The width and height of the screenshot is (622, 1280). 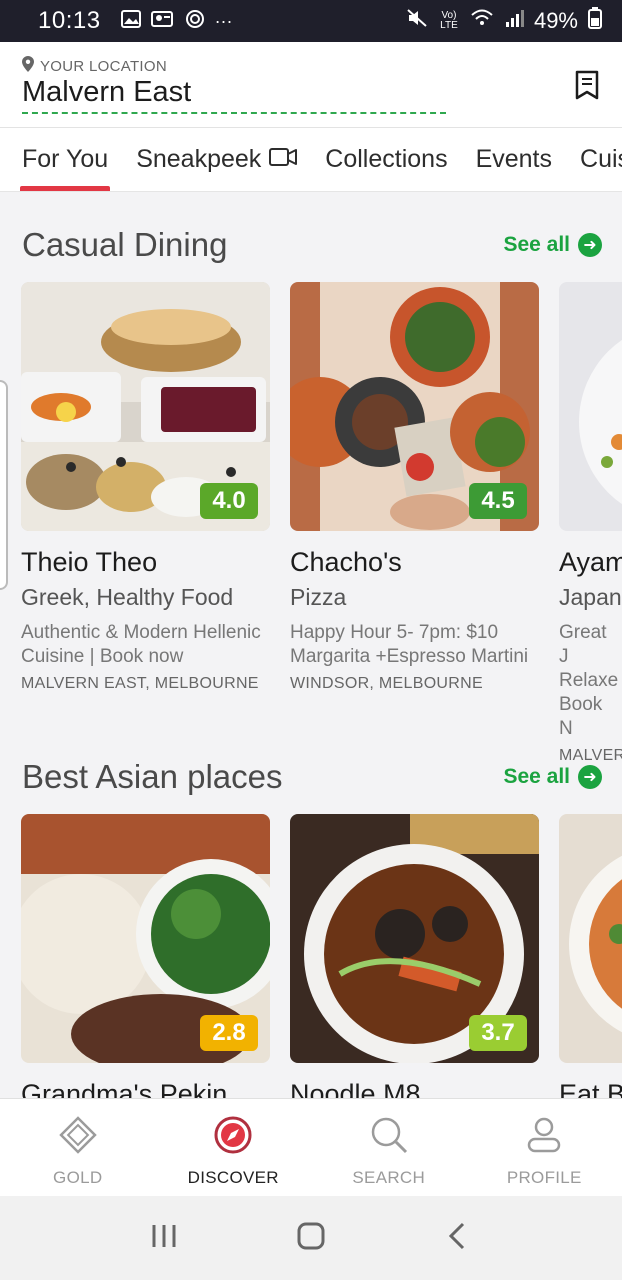 I want to click on restaurant-cuisine: Japan, so click(x=590, y=597).